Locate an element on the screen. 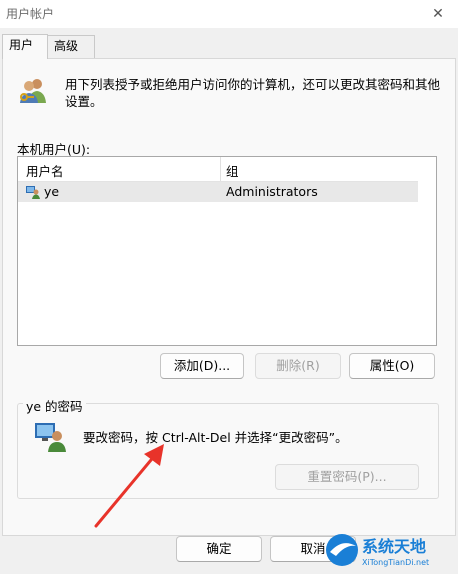  intro-description: 用下列表授予或拒绝用户访问你的计算机，还可以更改其密码和其他 设置。 is located at coordinates (253, 93).